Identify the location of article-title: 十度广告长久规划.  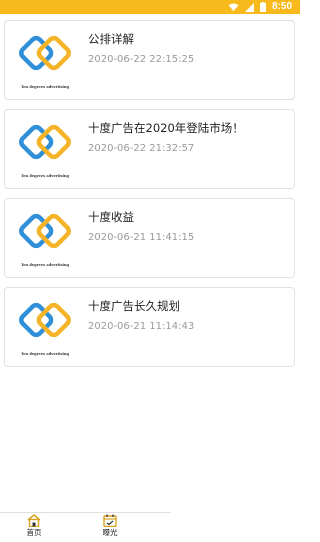
(134, 306).